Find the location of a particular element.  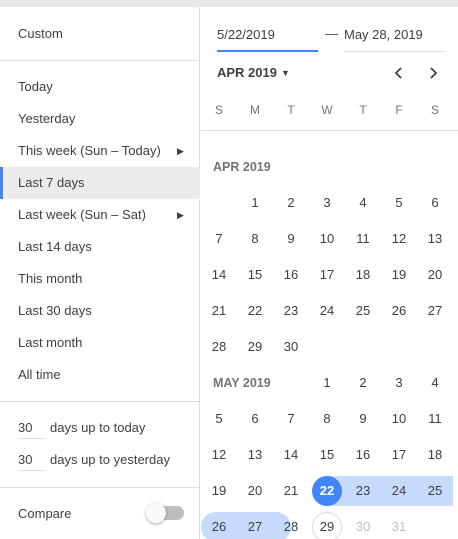

calendar-day-number: 30 is located at coordinates (291, 346).